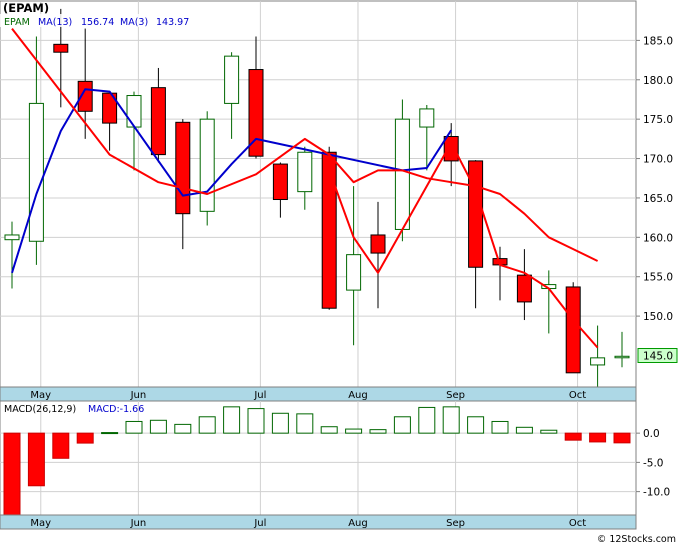 Image resolution: width=680 pixels, height=550 pixels. I want to click on month-label-top: Aug, so click(358, 395).